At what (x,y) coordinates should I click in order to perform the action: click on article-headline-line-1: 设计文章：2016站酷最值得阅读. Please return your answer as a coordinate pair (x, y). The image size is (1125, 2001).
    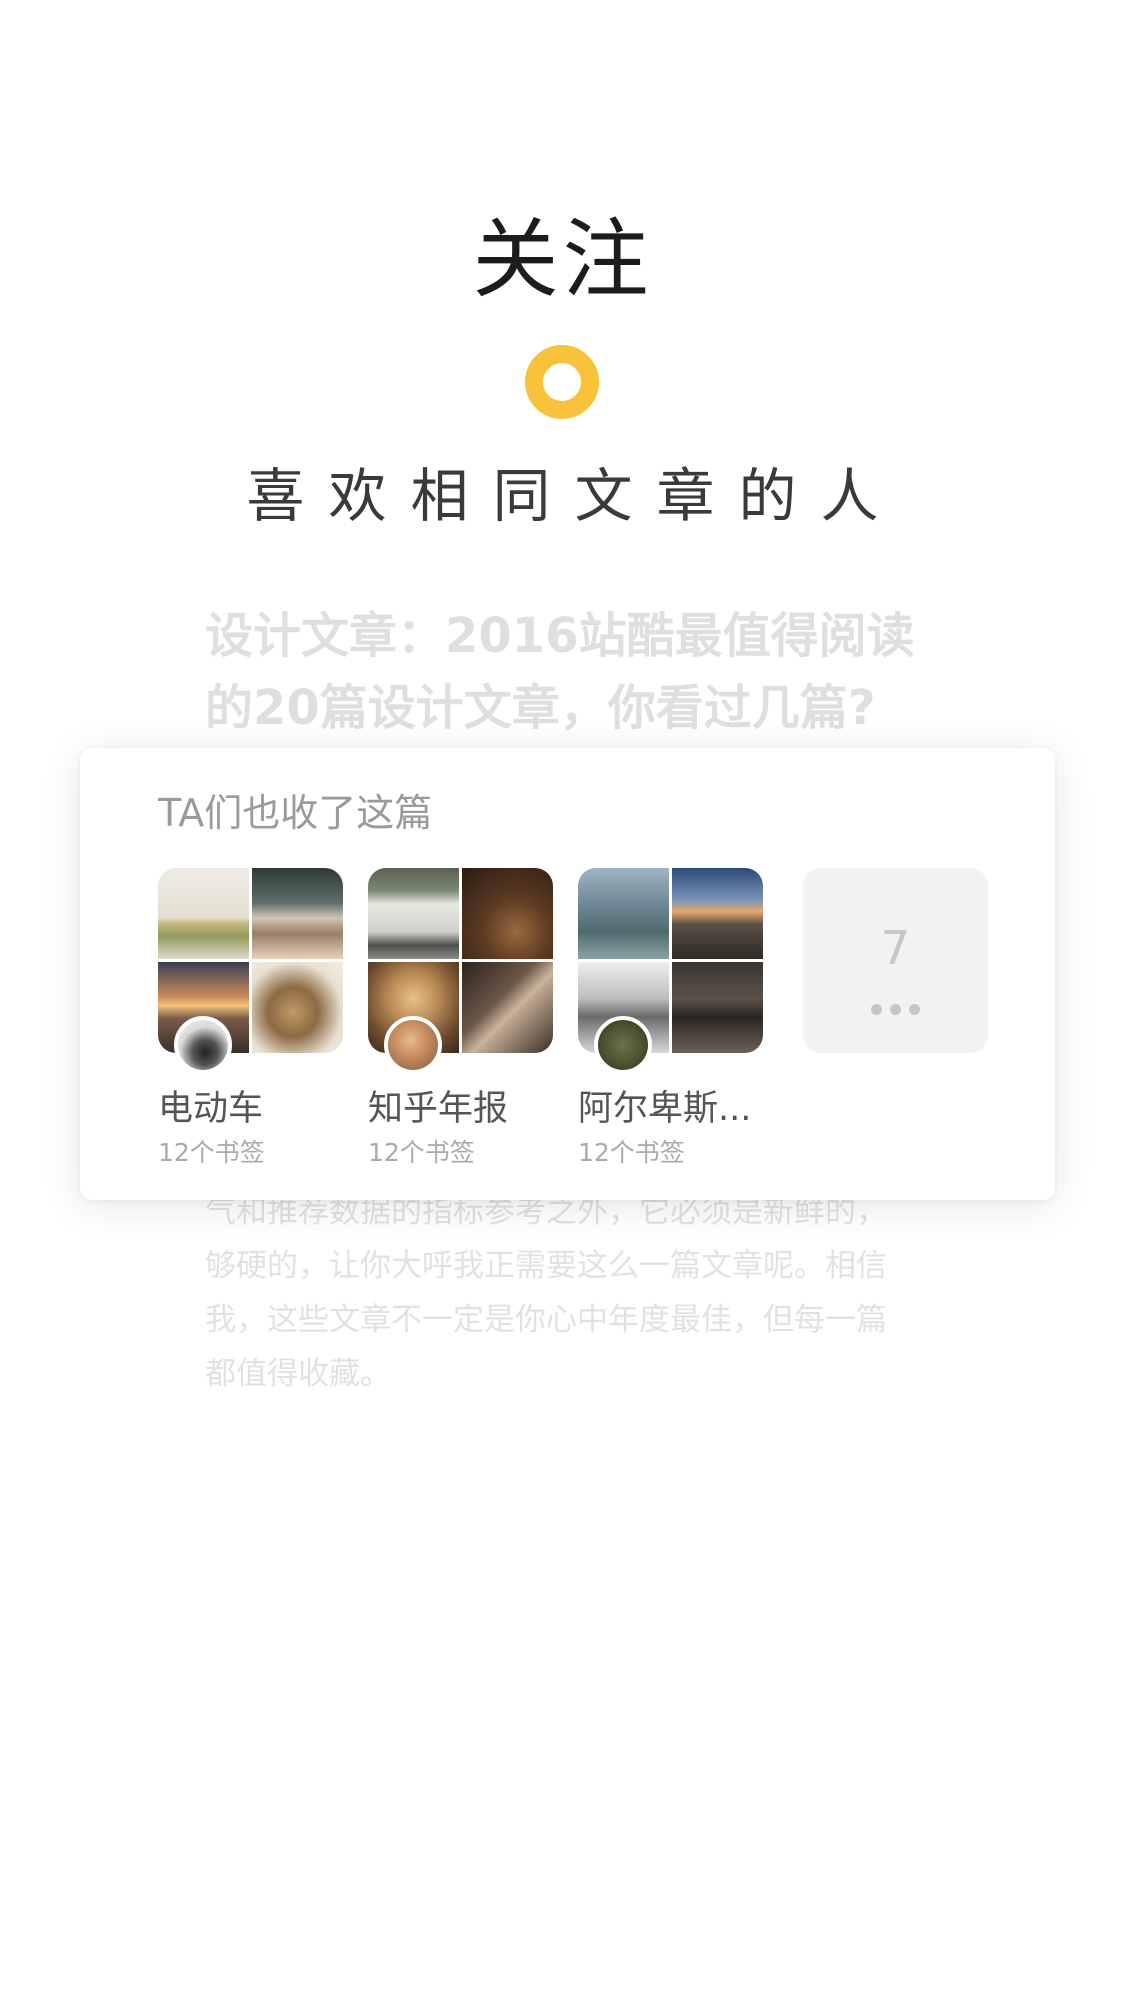
    Looking at the image, I should click on (560, 636).